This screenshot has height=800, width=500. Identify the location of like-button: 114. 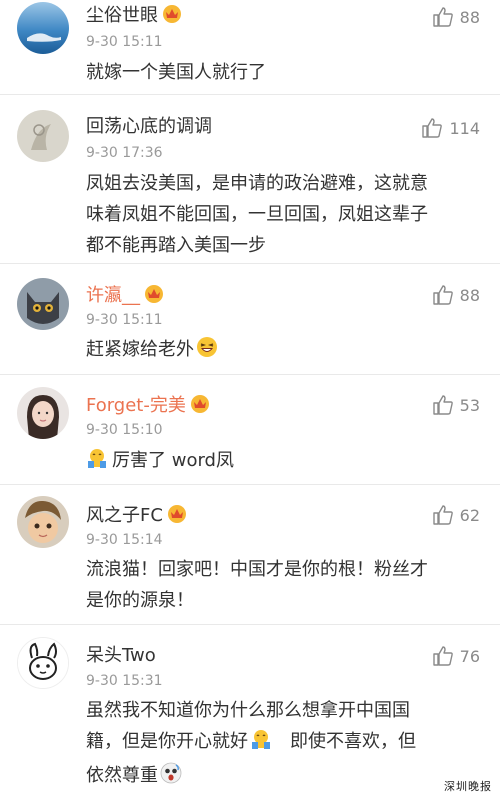
(450, 128).